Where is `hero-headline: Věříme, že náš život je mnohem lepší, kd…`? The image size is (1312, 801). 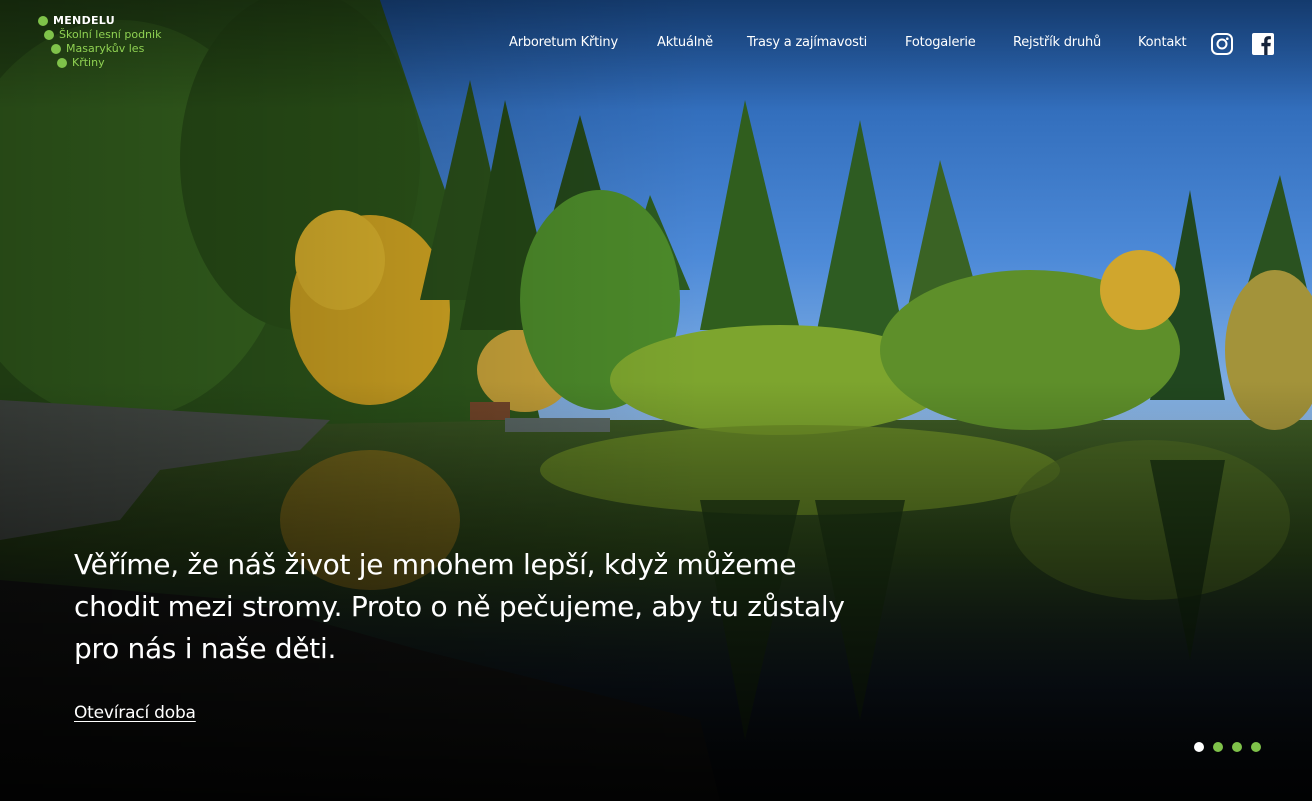 hero-headline: Věříme, že náš život je mnohem lepší, kd… is located at coordinates (459, 606).